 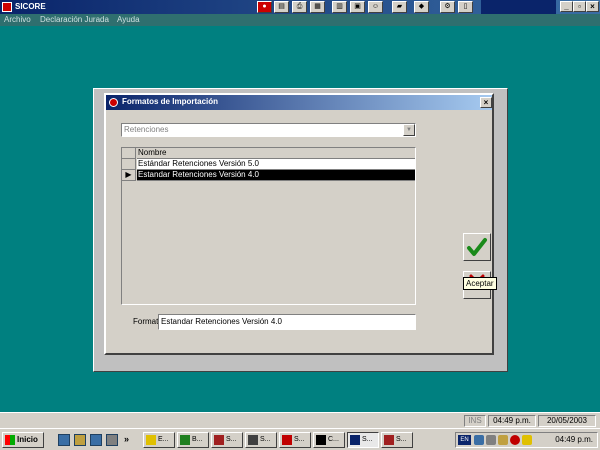 What do you see at coordinates (465, 7) in the screenshot?
I see `toolbar-door-icon: ▯` at bounding box center [465, 7].